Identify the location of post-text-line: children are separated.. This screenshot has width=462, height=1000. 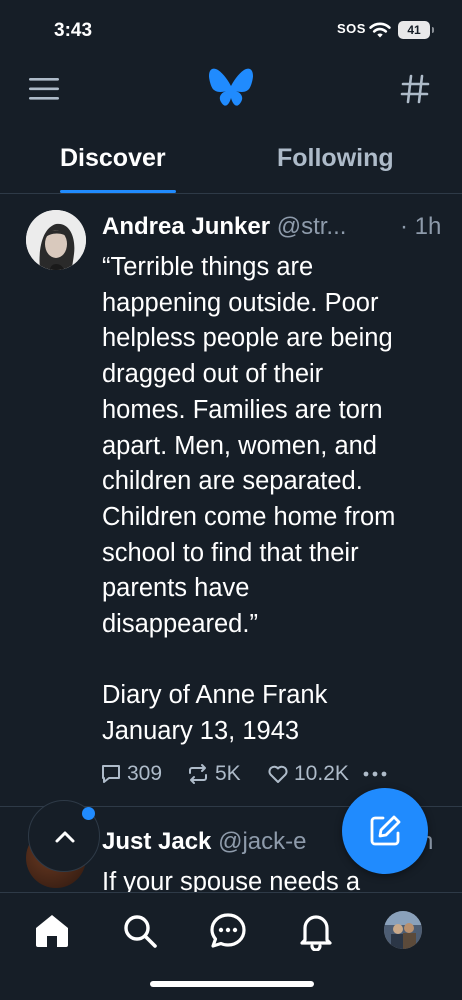
(232, 481).